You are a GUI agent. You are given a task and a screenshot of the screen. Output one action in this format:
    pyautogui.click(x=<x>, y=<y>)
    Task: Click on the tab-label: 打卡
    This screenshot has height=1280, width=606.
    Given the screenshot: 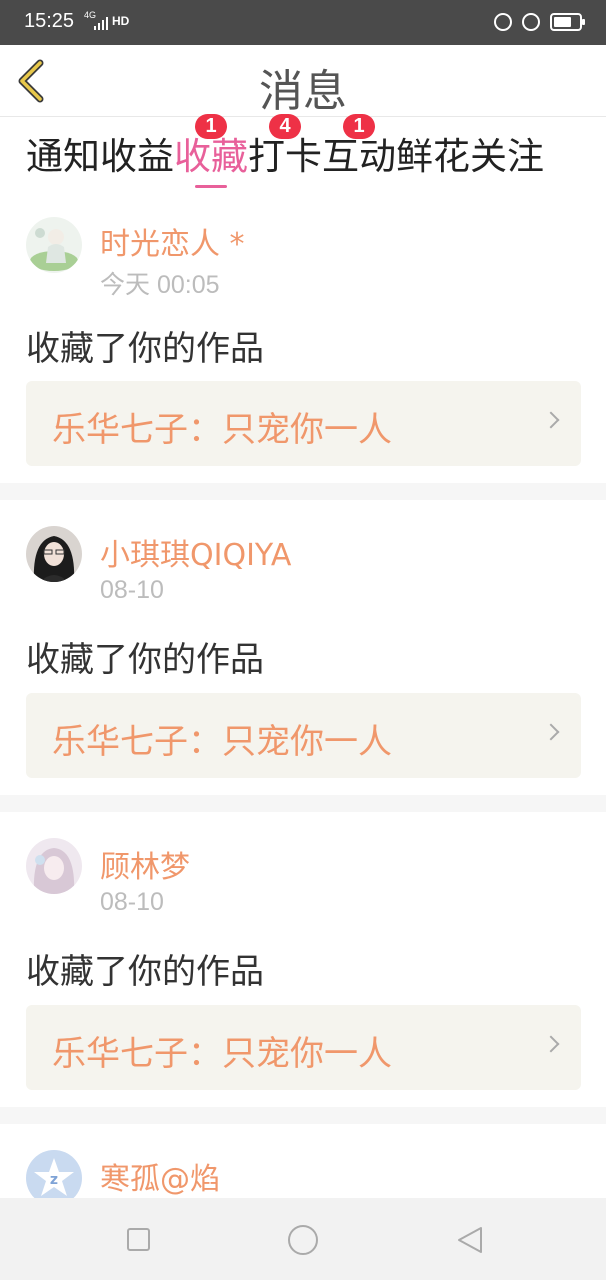 What is the action you would take?
    pyautogui.click(x=285, y=156)
    